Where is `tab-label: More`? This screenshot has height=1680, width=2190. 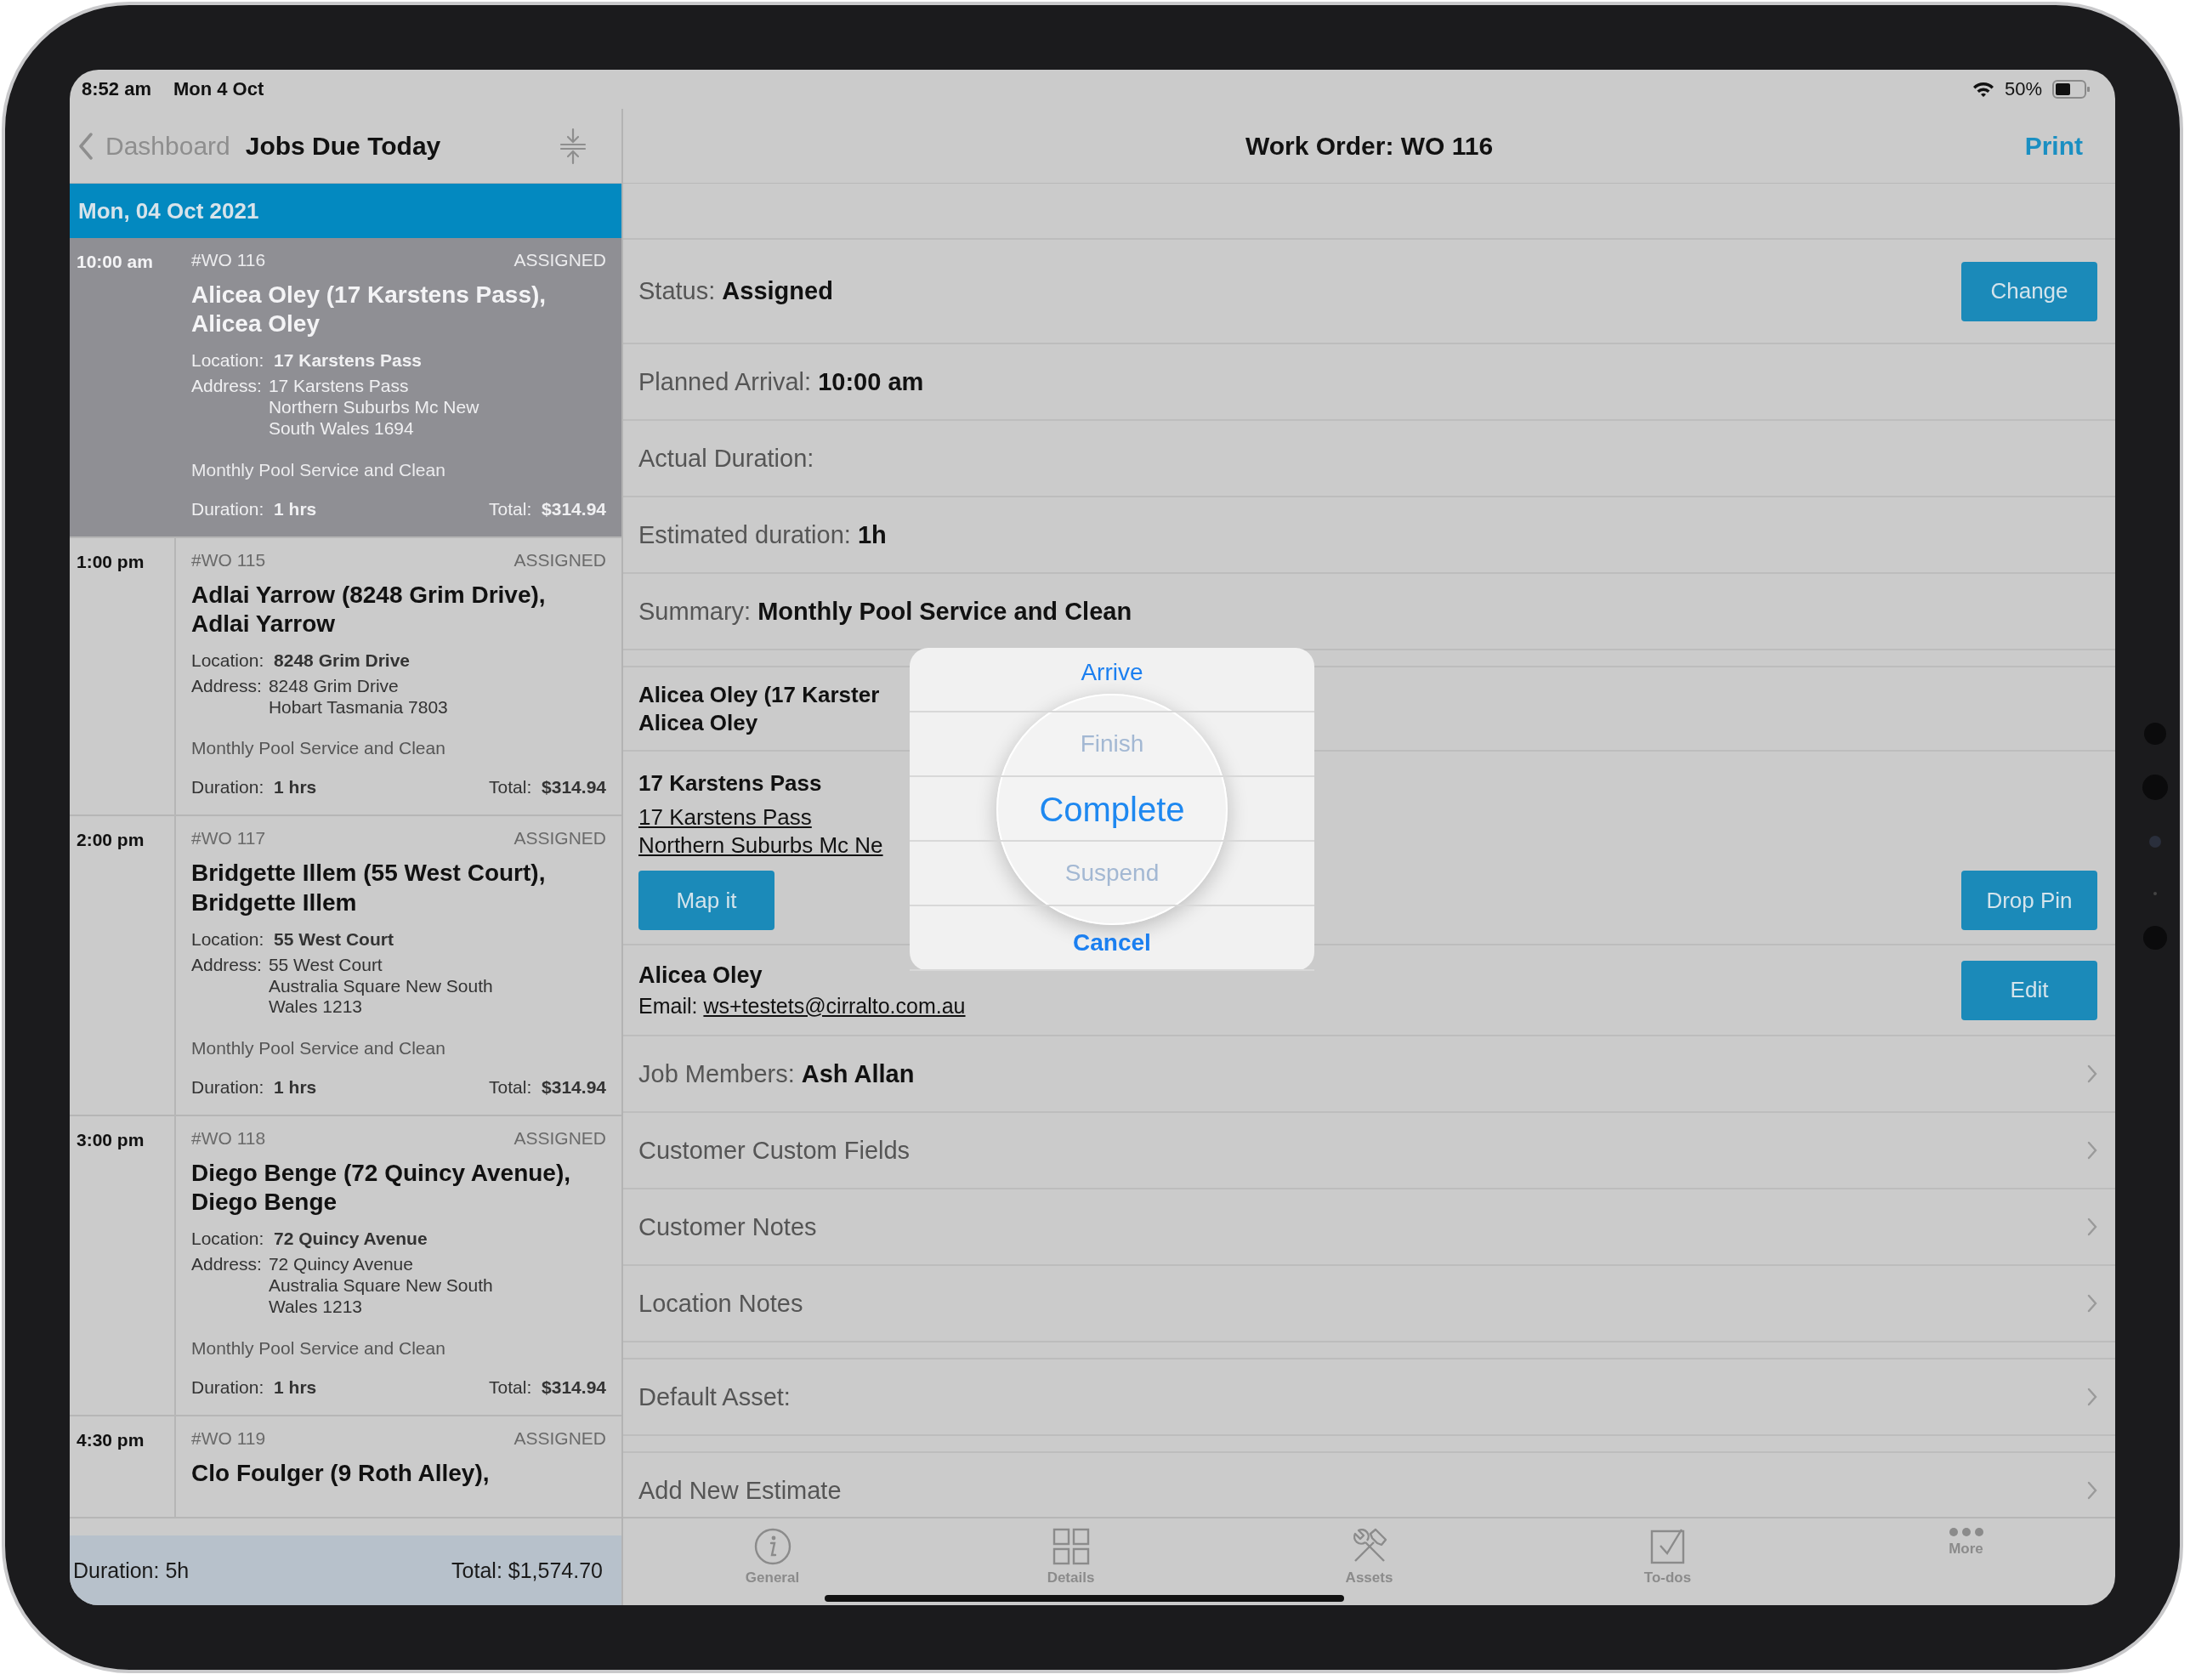 tab-label: More is located at coordinates (1966, 1550).